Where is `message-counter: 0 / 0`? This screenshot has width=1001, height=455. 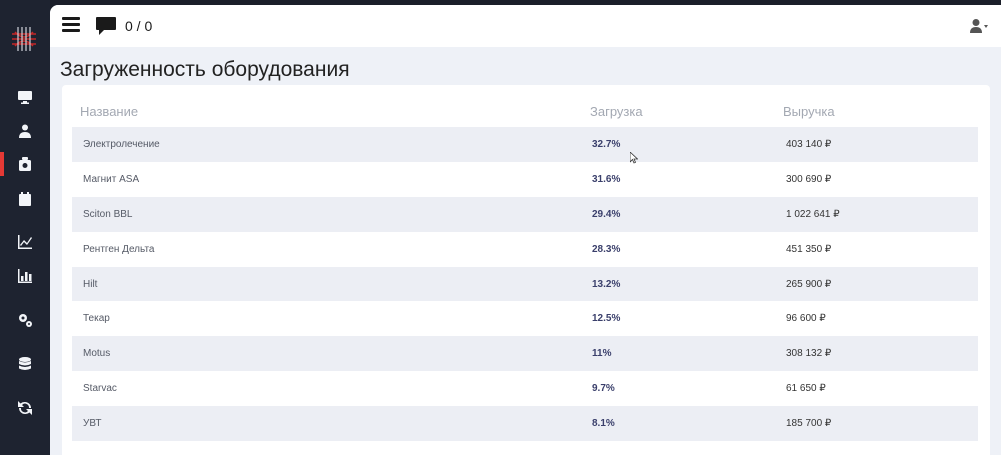
message-counter: 0 / 0 is located at coordinates (139, 26).